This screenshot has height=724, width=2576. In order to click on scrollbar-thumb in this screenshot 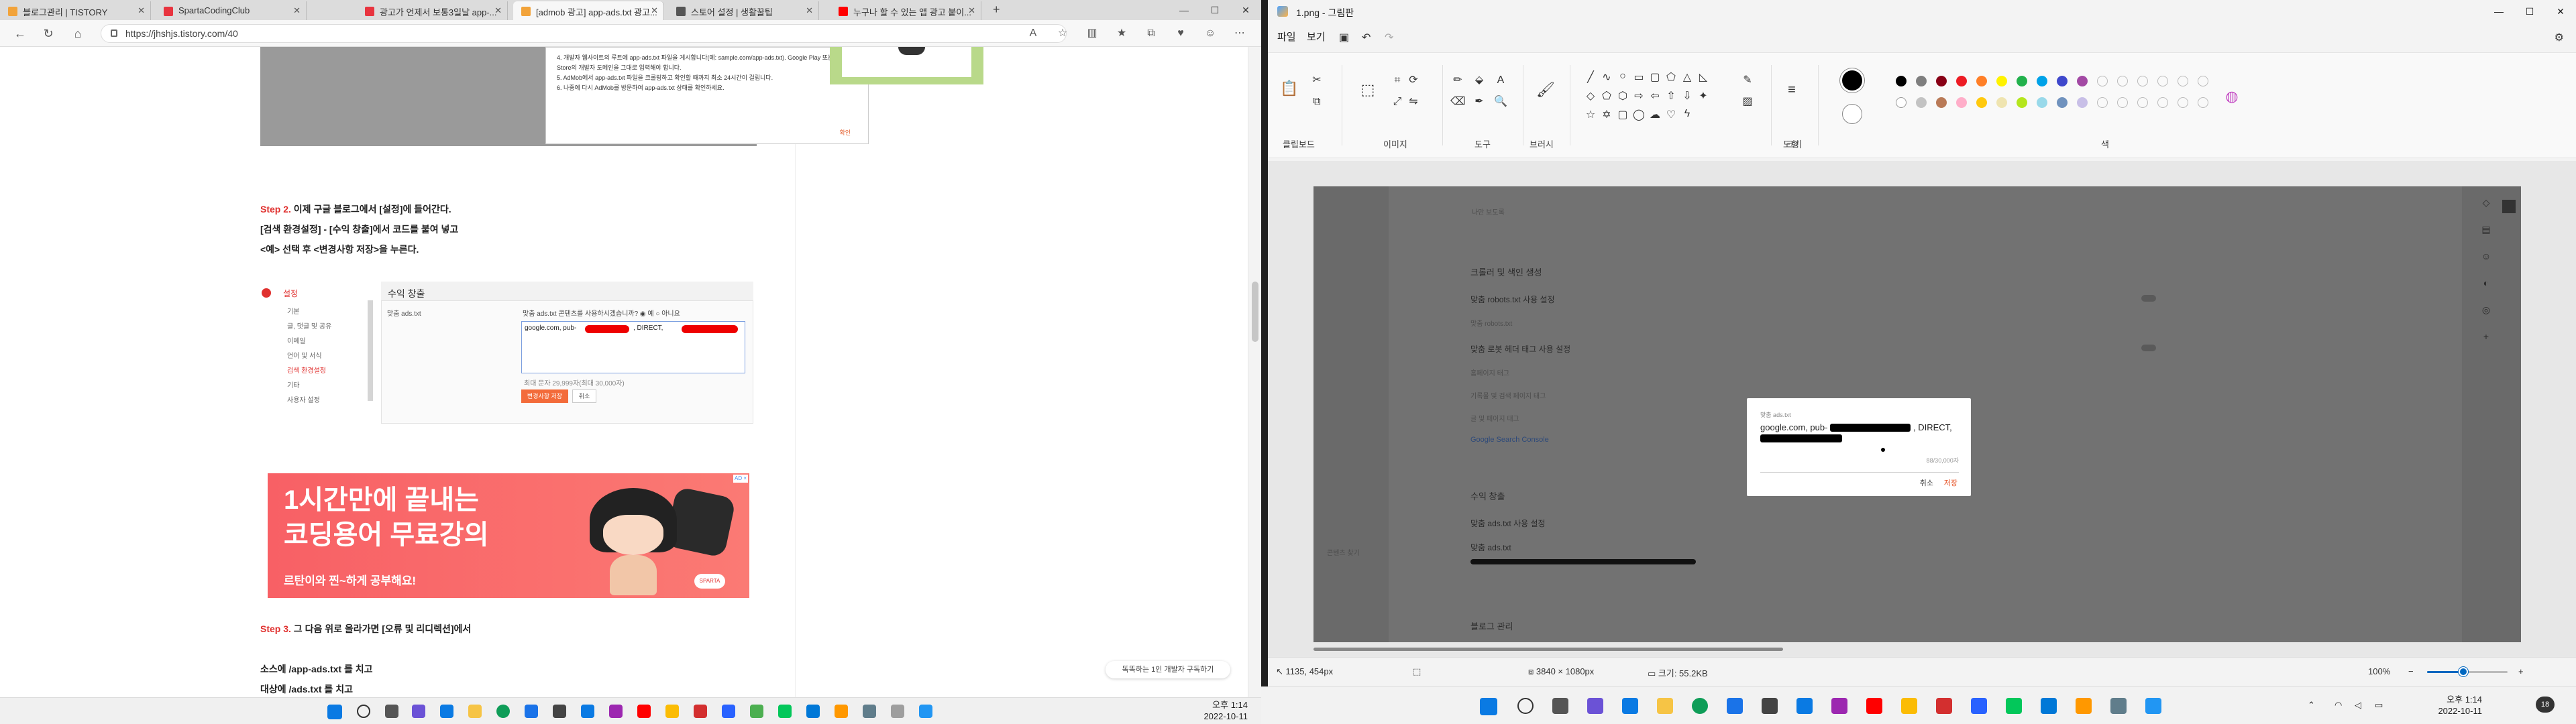, I will do `click(1255, 312)`.